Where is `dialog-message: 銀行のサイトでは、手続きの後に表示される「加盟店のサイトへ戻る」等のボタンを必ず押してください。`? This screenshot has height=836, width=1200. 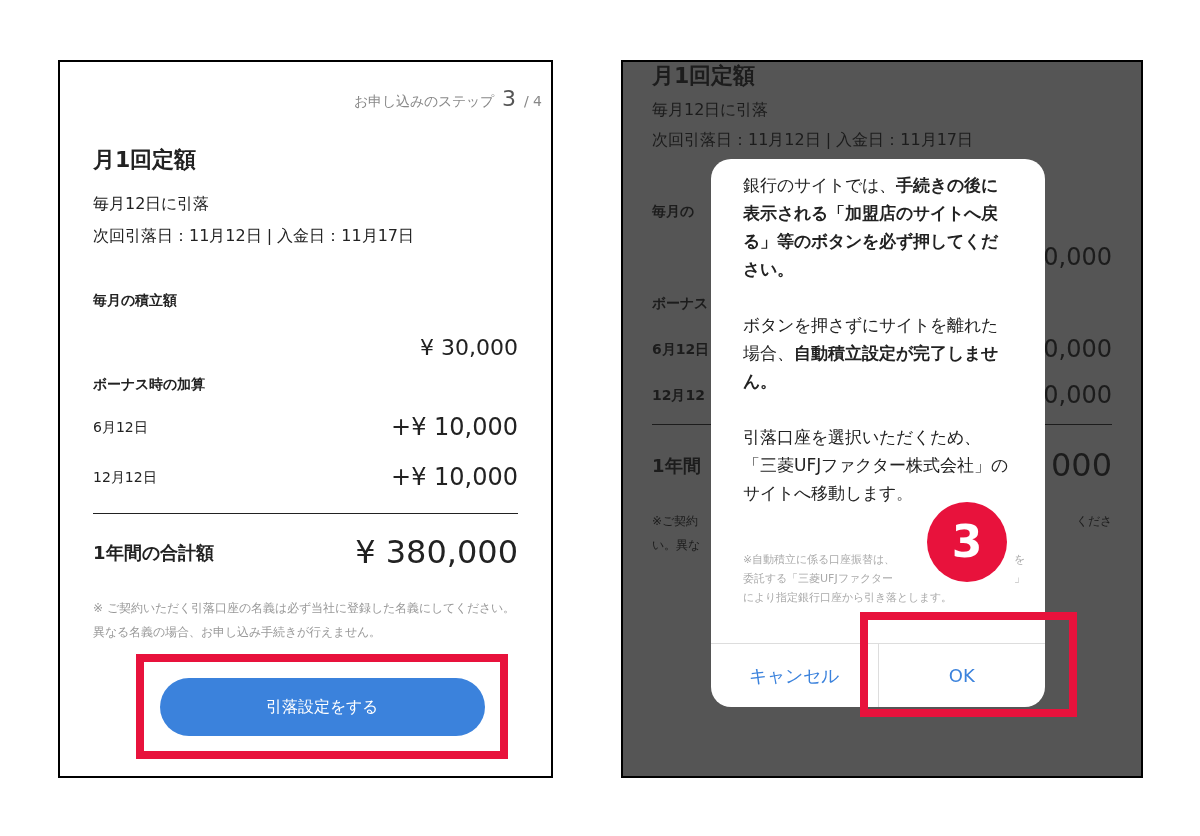
dialog-message: 銀行のサイトでは、手続きの後に表示される「加盟店のサイトへ戻る」等のボタンを必ず押してください。 is located at coordinates (871, 227).